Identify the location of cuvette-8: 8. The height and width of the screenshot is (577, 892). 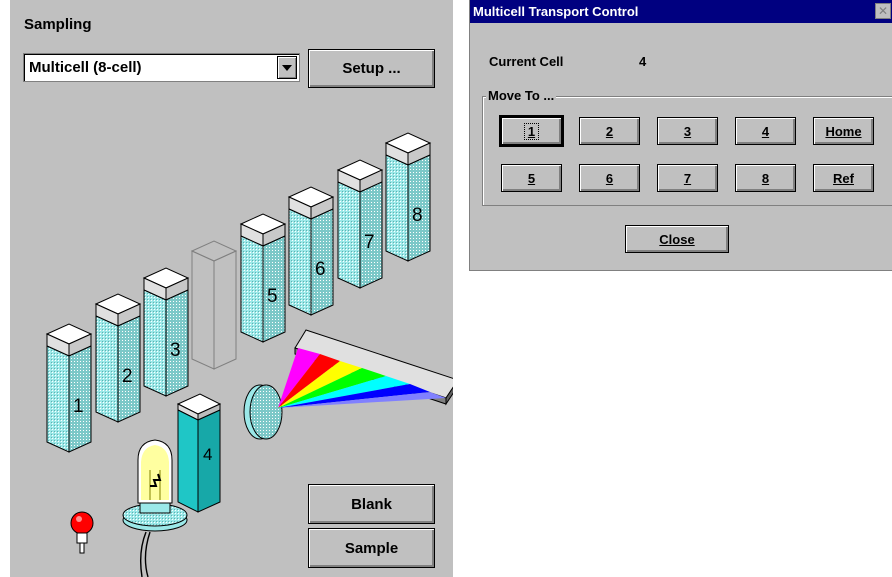
(408, 197).